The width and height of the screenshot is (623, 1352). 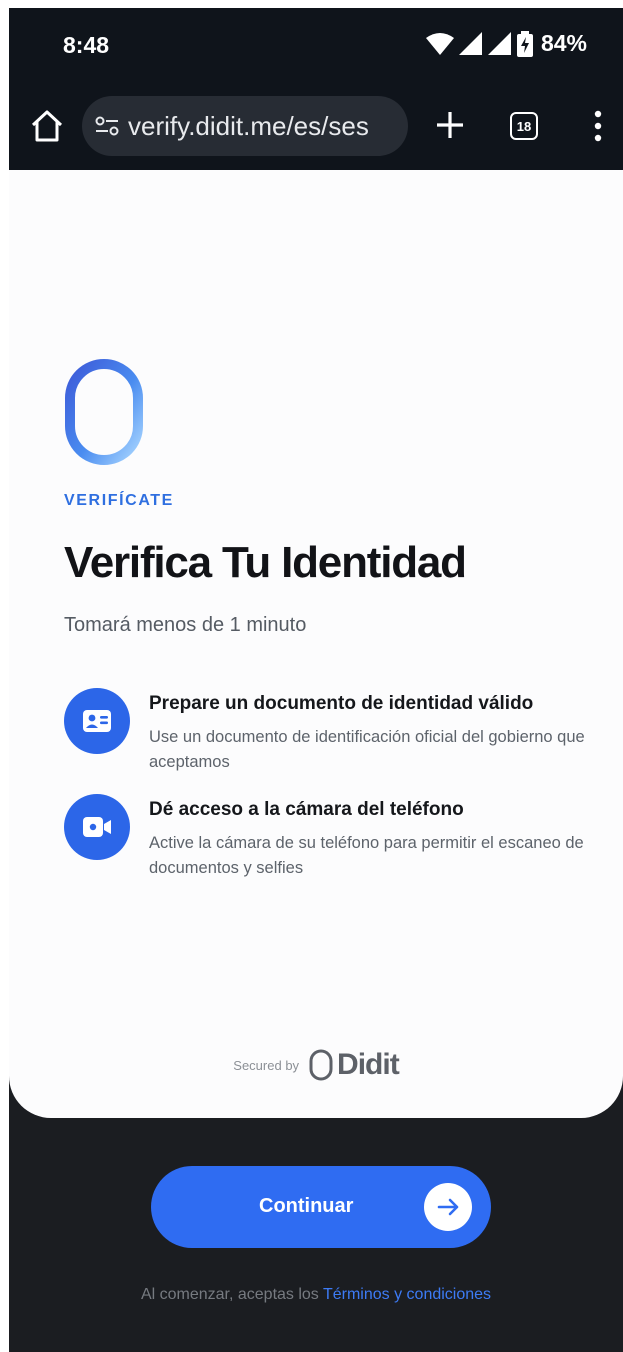 What do you see at coordinates (306, 1206) in the screenshot?
I see `continue-label: Continuar` at bounding box center [306, 1206].